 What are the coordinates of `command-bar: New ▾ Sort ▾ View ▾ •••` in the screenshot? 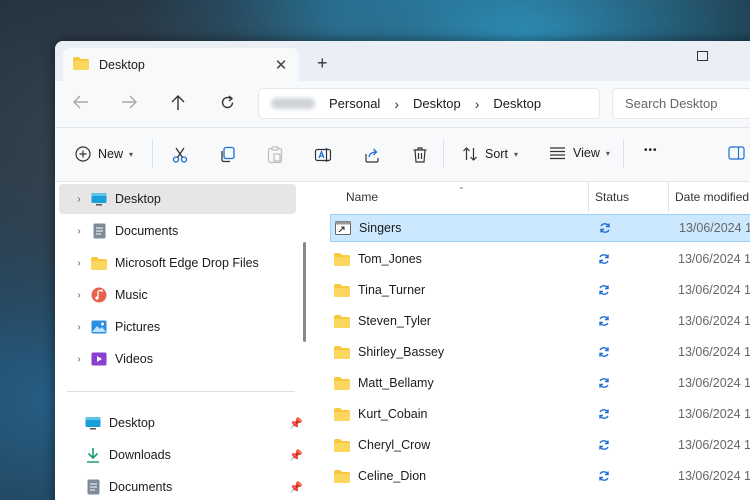 It's located at (402, 155).